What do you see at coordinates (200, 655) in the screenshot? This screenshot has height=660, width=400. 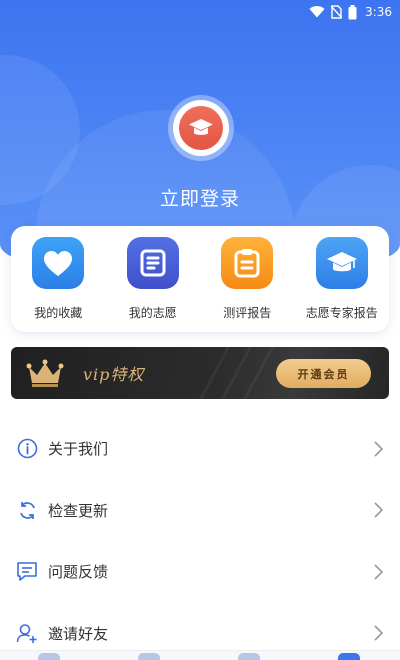 I see `bottom-tab-bar` at bounding box center [200, 655].